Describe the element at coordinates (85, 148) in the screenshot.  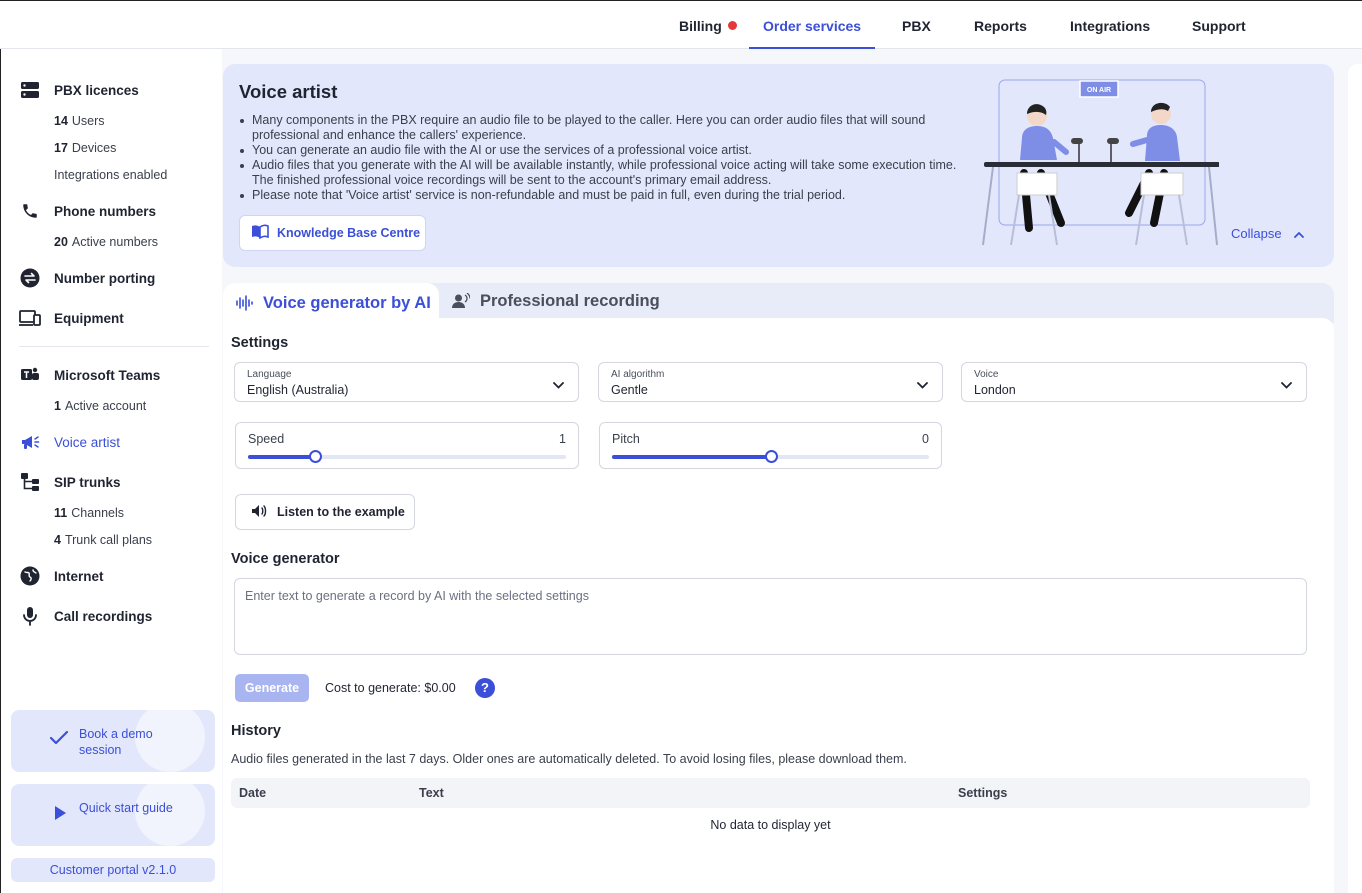
I see `sidebar-sub-devices: 17 Devices` at that location.